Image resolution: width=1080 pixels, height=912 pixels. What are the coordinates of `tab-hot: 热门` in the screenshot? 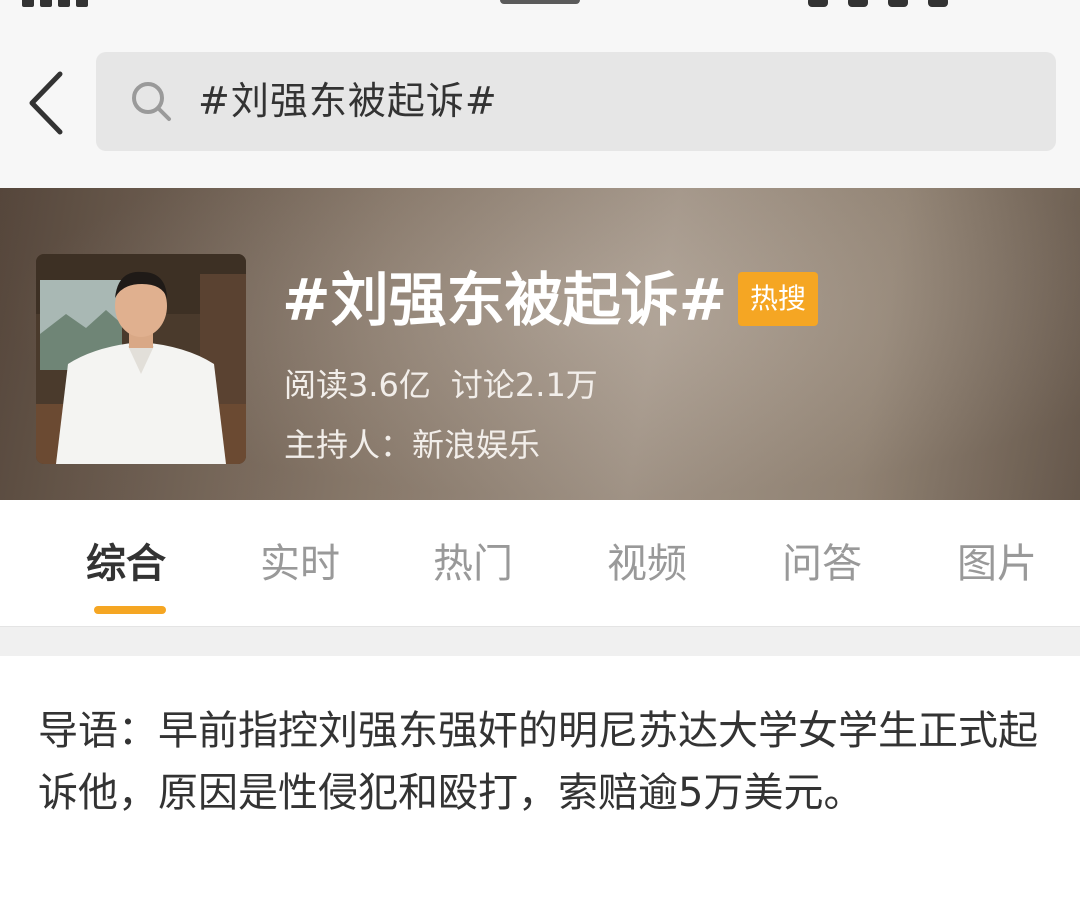 It's located at (473, 564).